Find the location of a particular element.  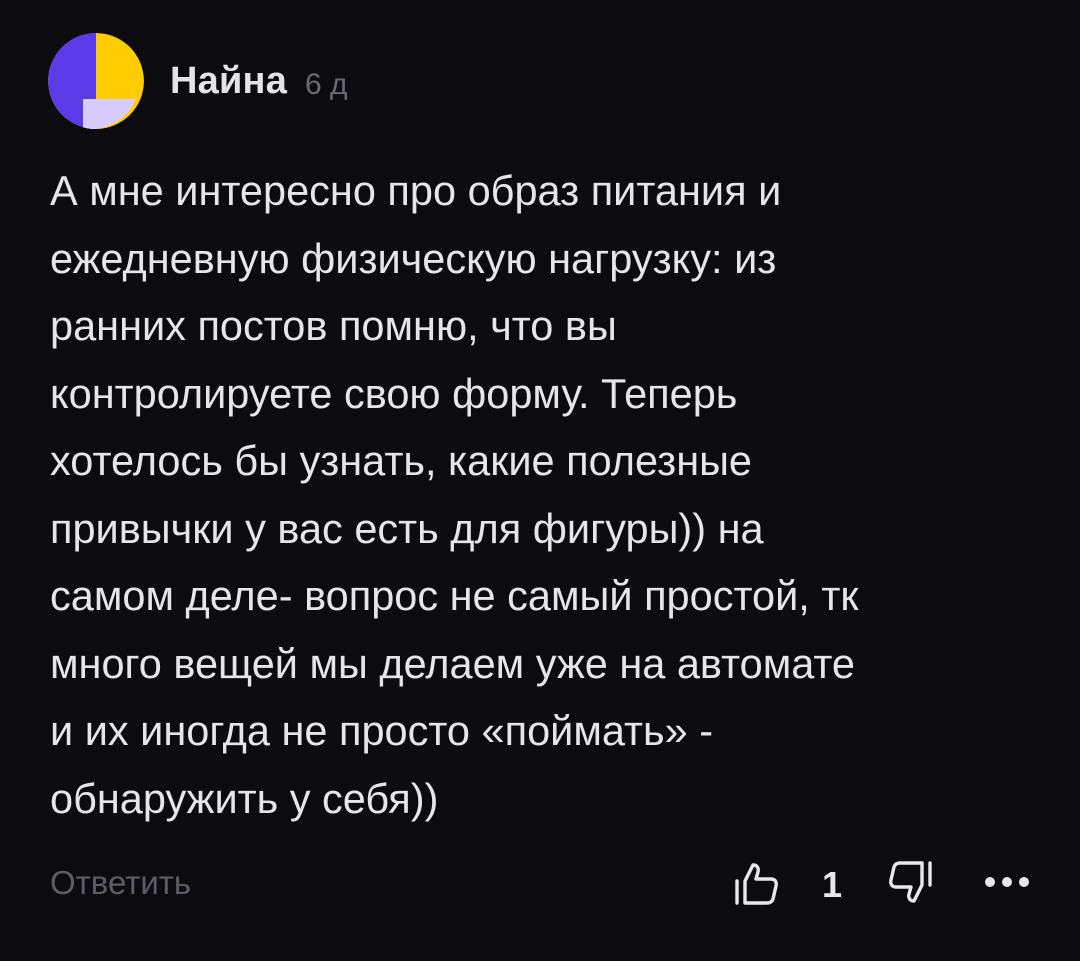

avatar is located at coordinates (96, 81).